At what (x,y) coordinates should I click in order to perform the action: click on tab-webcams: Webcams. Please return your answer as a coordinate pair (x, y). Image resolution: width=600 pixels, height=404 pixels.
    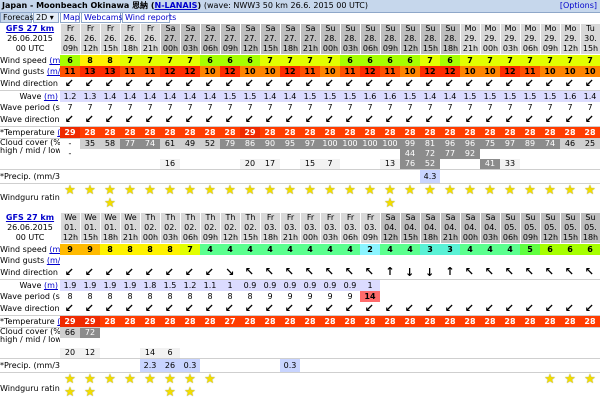
    Looking at the image, I should click on (102, 18).